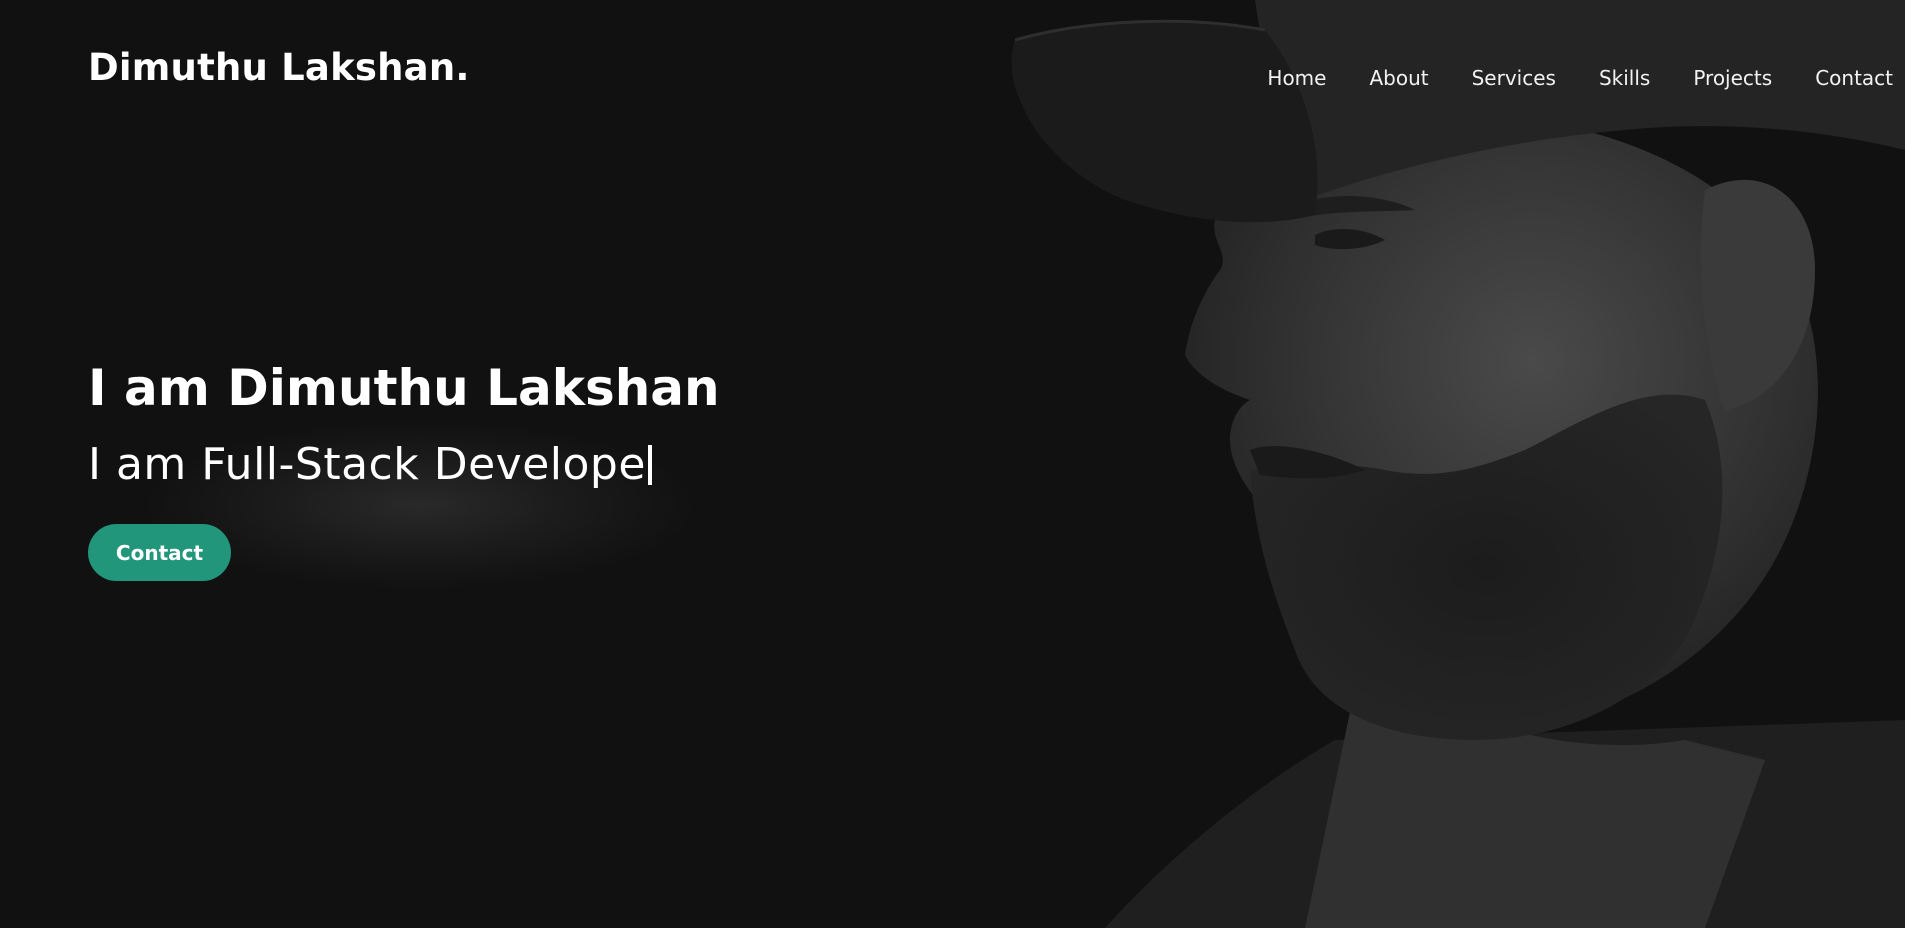 The width and height of the screenshot is (1905, 928). What do you see at coordinates (1514, 78) in the screenshot?
I see `nav-services: Services` at bounding box center [1514, 78].